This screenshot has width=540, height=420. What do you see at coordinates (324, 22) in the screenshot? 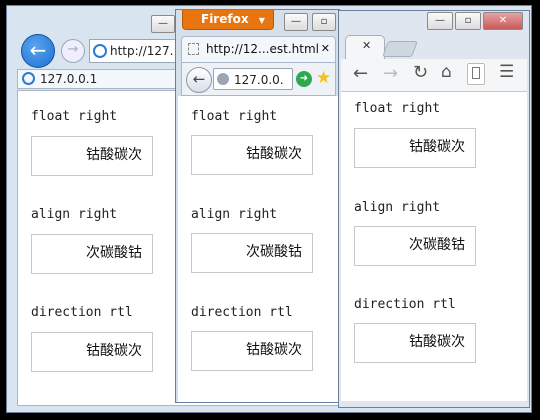
I see `firefox-maximize-button: ▫` at bounding box center [324, 22].